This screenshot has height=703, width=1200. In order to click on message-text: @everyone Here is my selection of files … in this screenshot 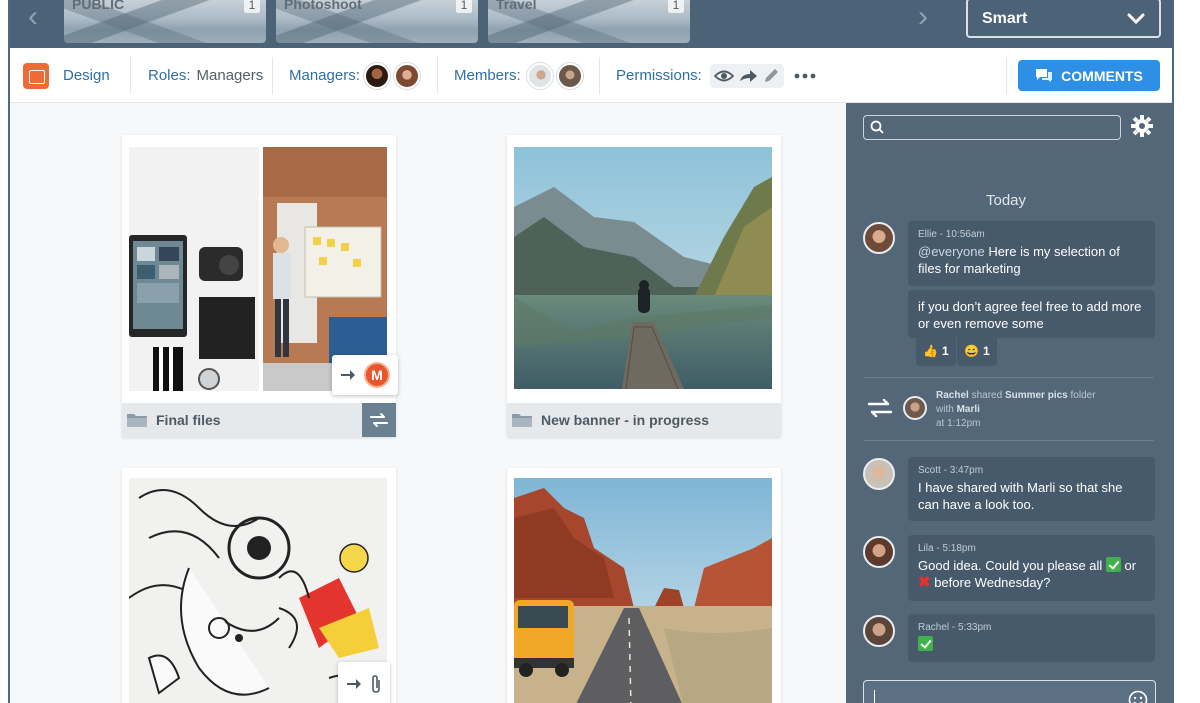, I will do `click(1019, 260)`.